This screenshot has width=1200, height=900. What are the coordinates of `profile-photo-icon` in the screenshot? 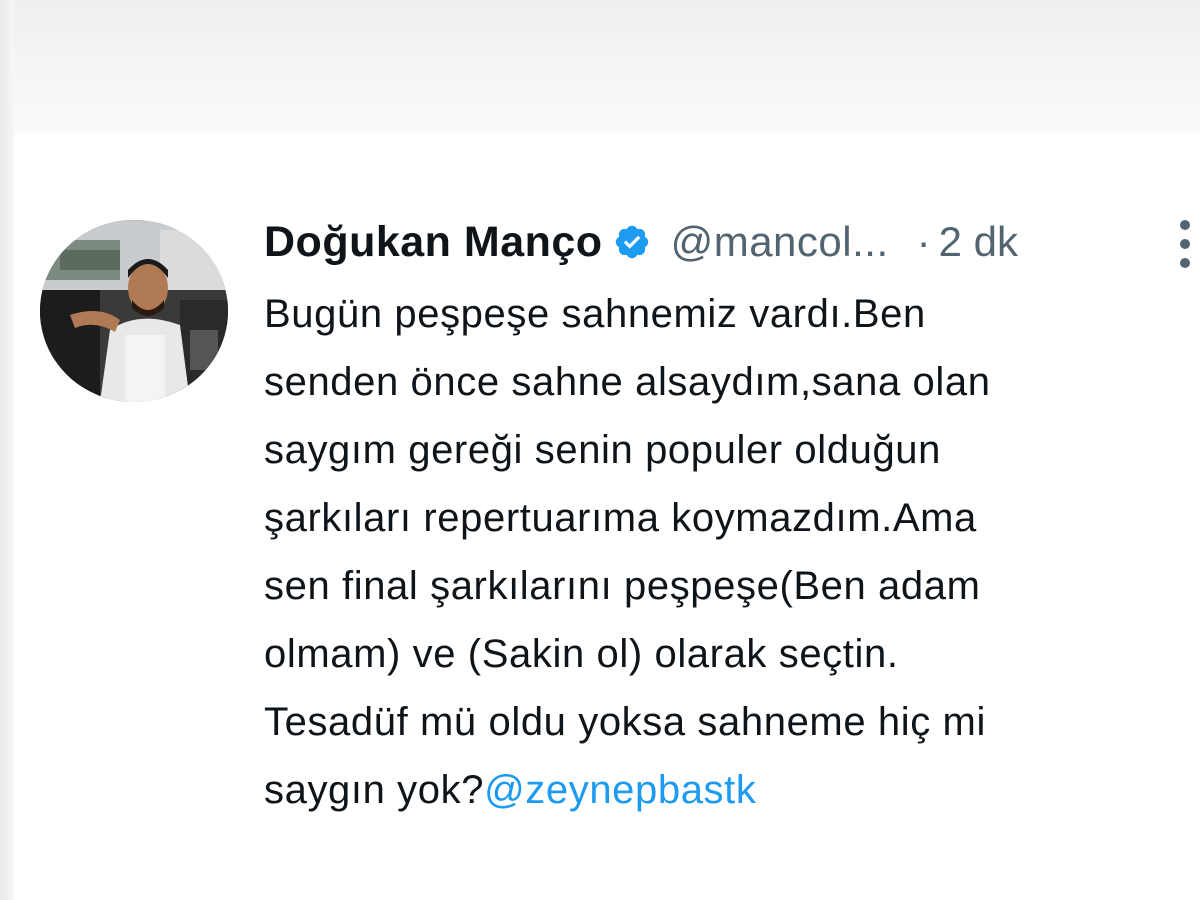 It's located at (134, 311).